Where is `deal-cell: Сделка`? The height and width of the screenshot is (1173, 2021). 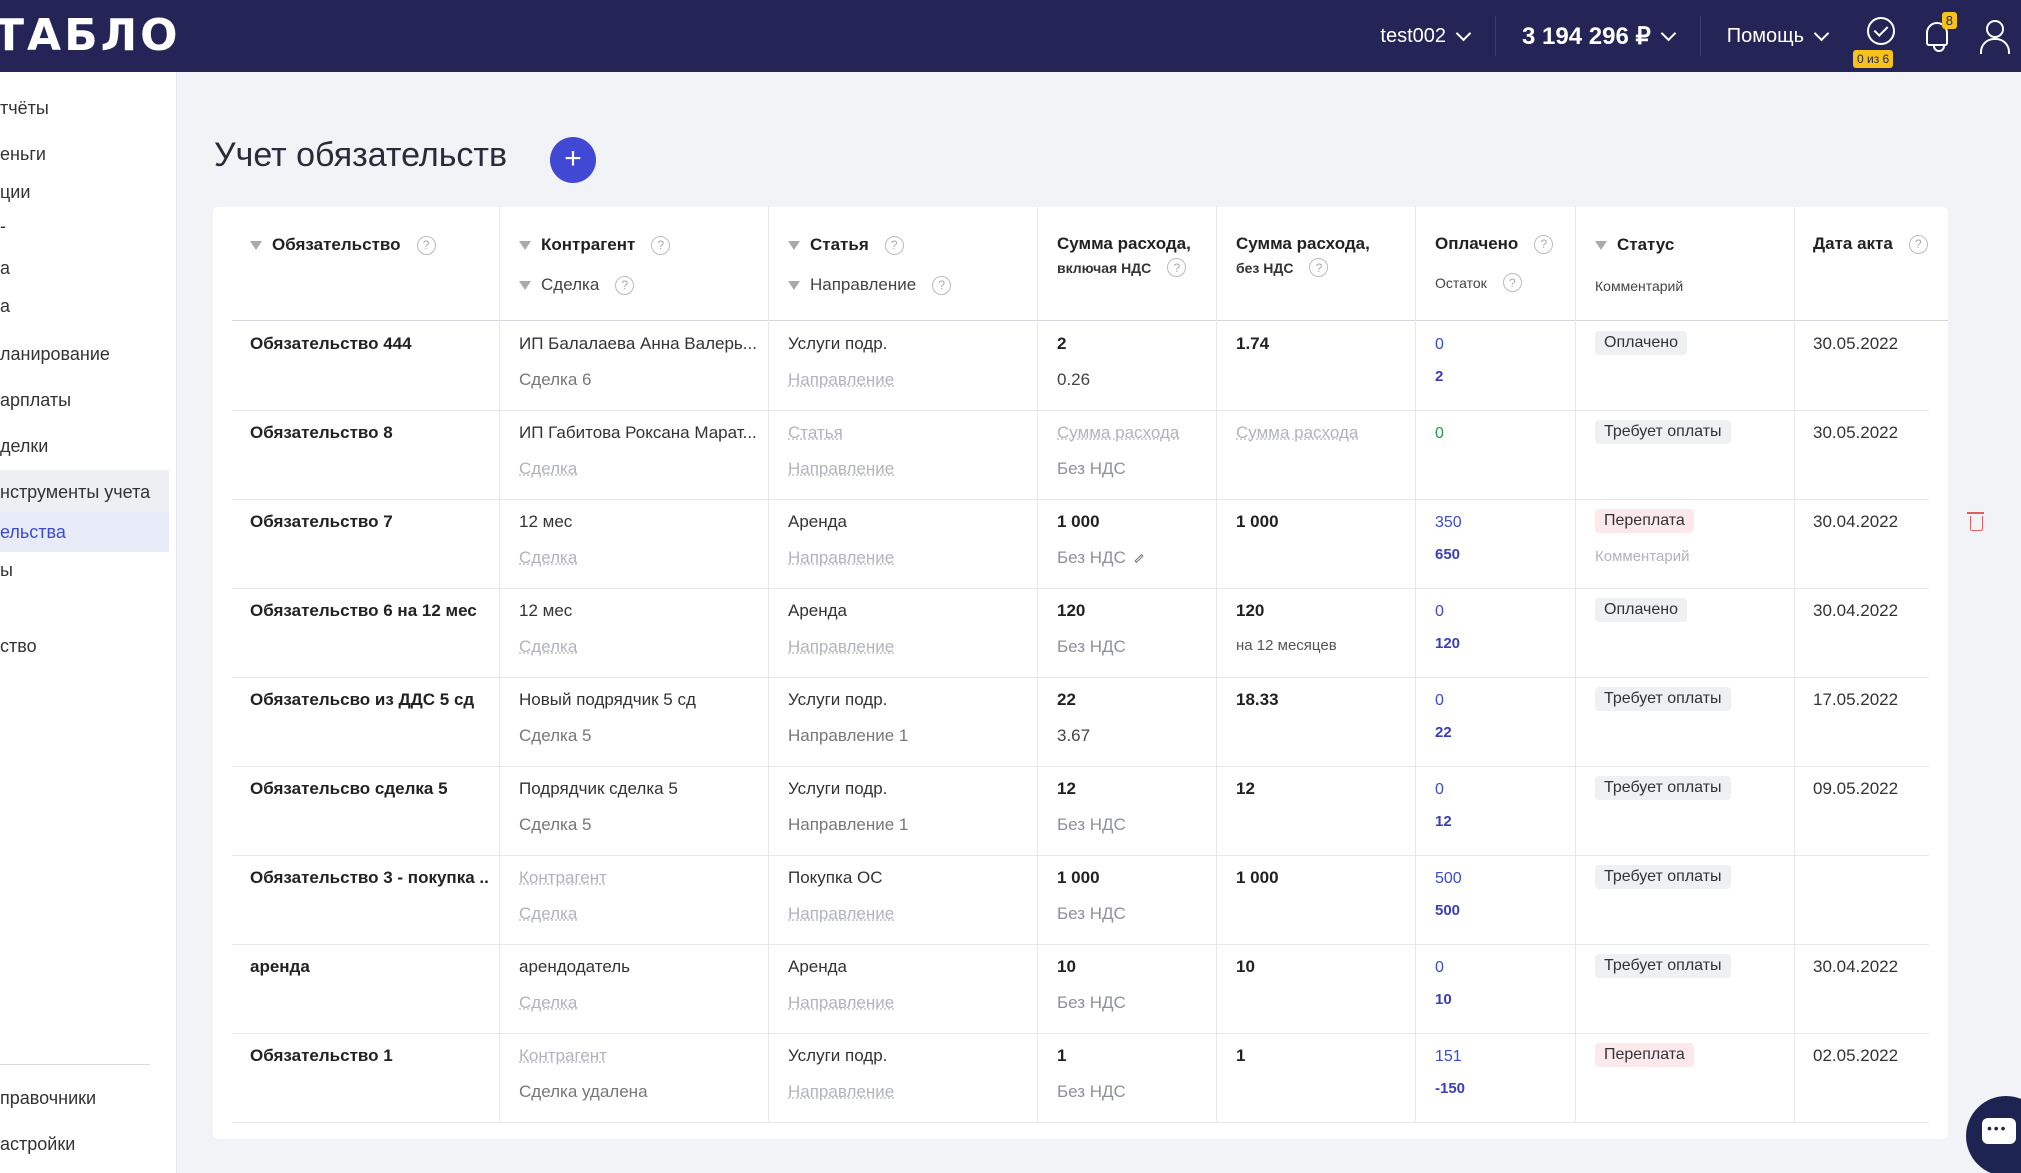 deal-cell: Сделка is located at coordinates (639, 469).